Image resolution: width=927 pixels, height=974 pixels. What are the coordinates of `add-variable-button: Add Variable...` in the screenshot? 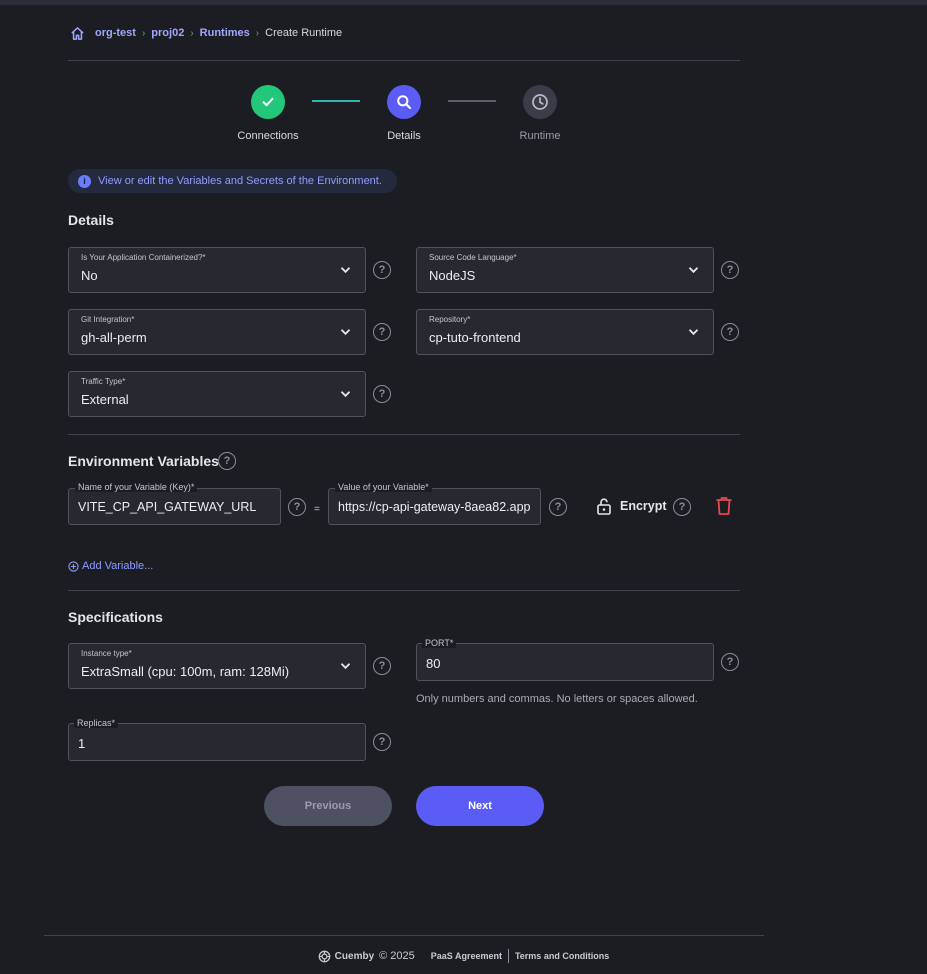 It's located at (110, 566).